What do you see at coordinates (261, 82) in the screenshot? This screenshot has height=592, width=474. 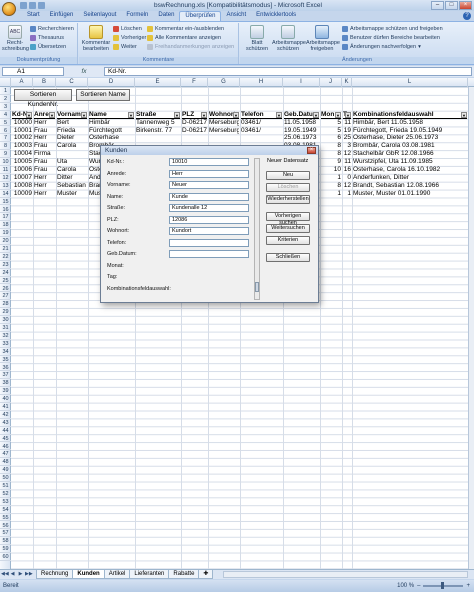 I see `column-header: H` at bounding box center [261, 82].